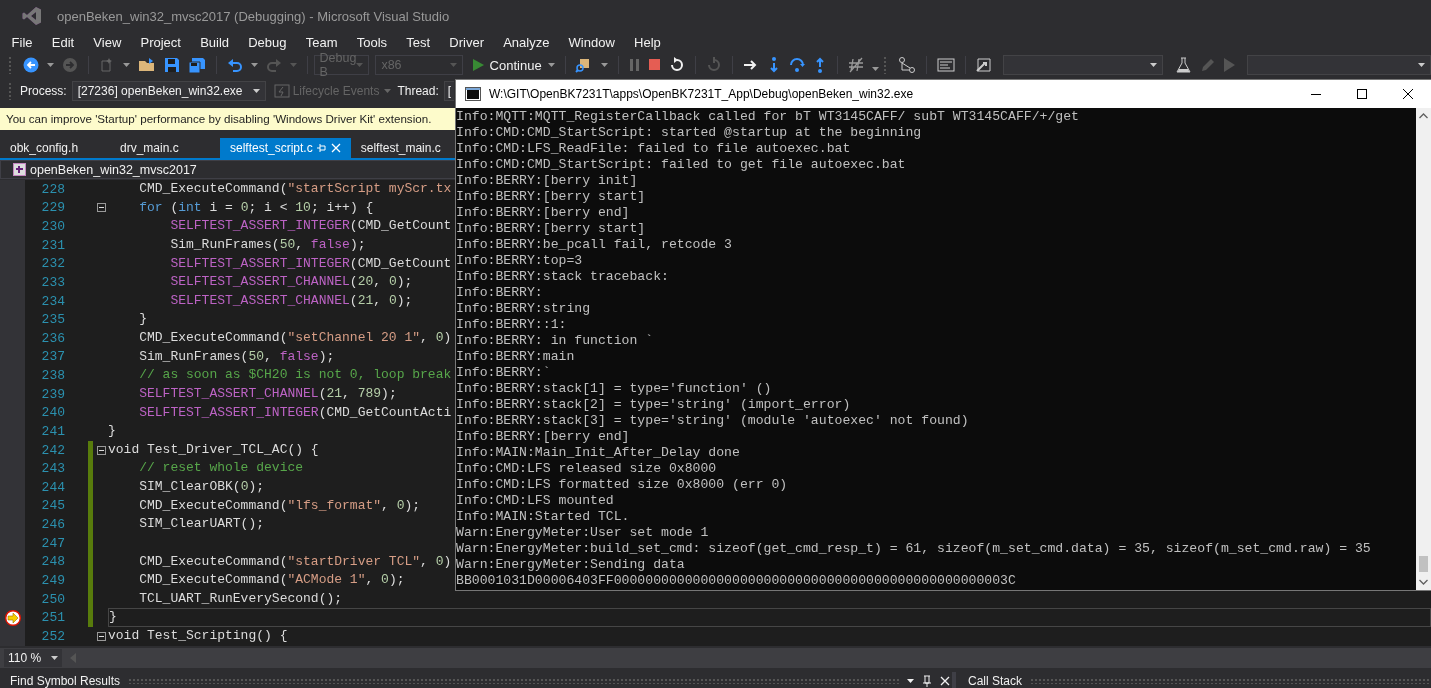 The image size is (1431, 688). What do you see at coordinates (52, 245) in the screenshot?
I see `line-number: 231` at bounding box center [52, 245].